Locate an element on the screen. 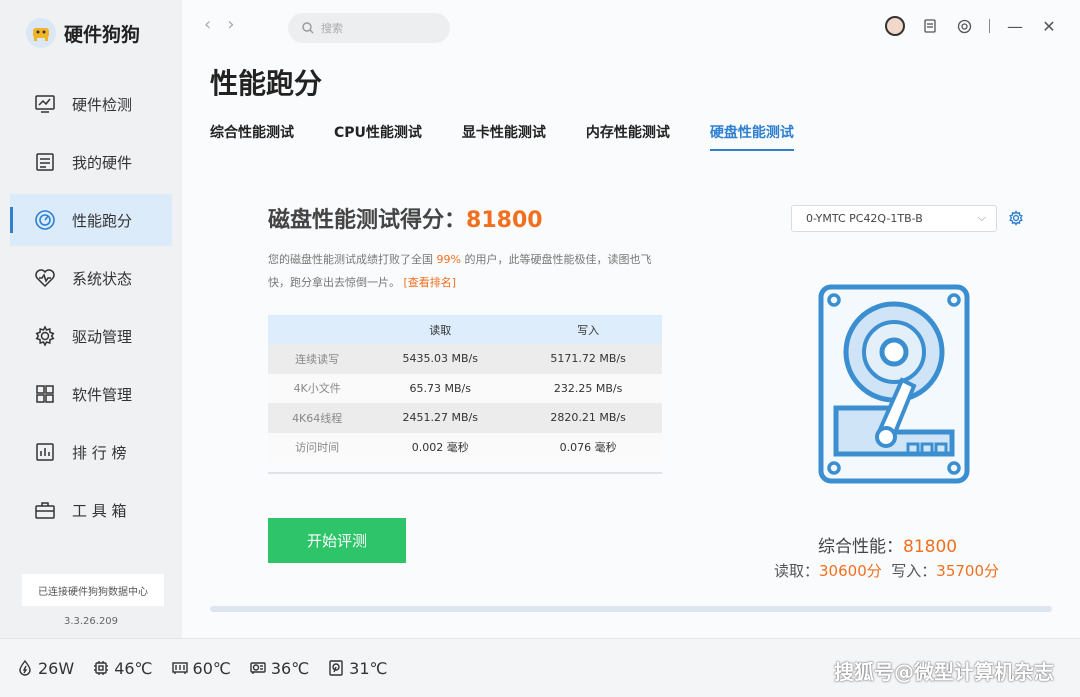  sidebar-item-label: 驱动管理 is located at coordinates (102, 336).